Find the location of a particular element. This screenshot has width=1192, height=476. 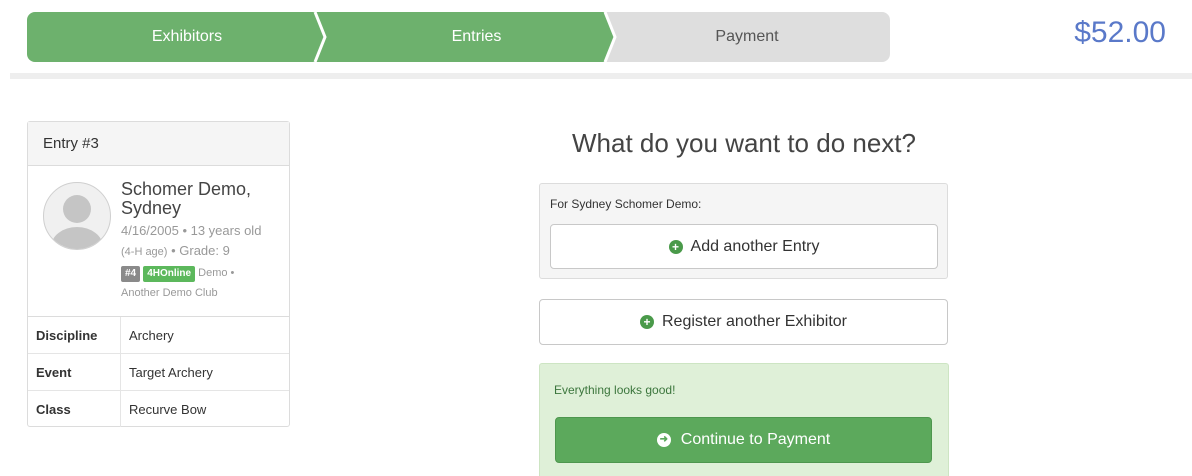

member-number-badge: #4 is located at coordinates (131, 274).